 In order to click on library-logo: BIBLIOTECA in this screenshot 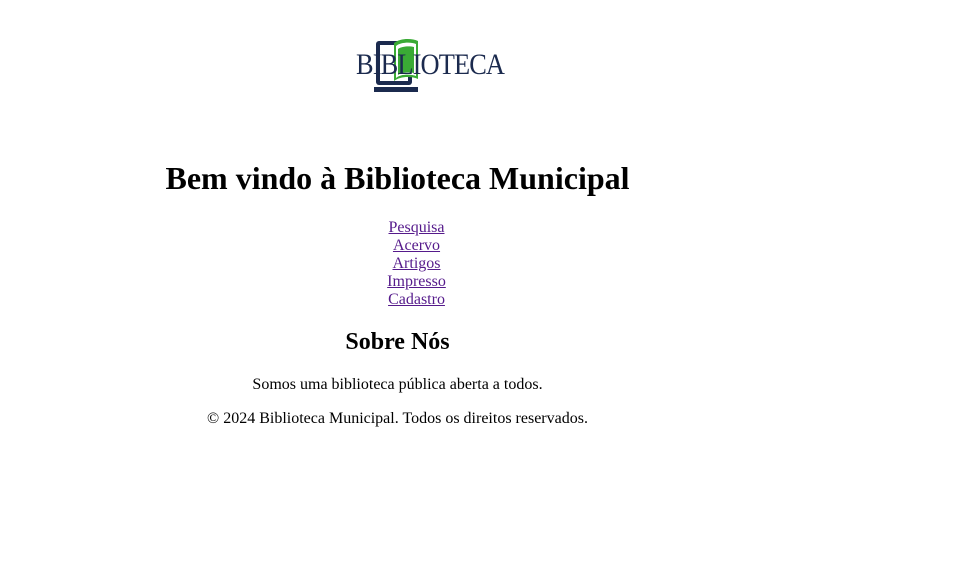, I will do `click(405, 65)`.